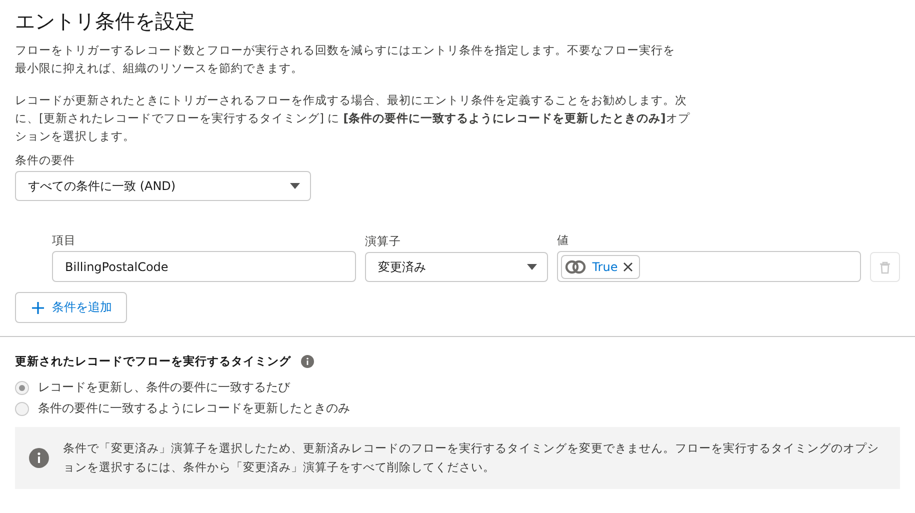  I want to click on description-text: レコードが更新されたときにトリガーされるフローを作成する場合、最初にエントリ条件を定義することをお勧めします。次に、[更新されたレコードでフローを実行するタイミング] に [条件の要件に一致するようにレコードを更新したときのみ]オプションを選択します。, so click(353, 118).